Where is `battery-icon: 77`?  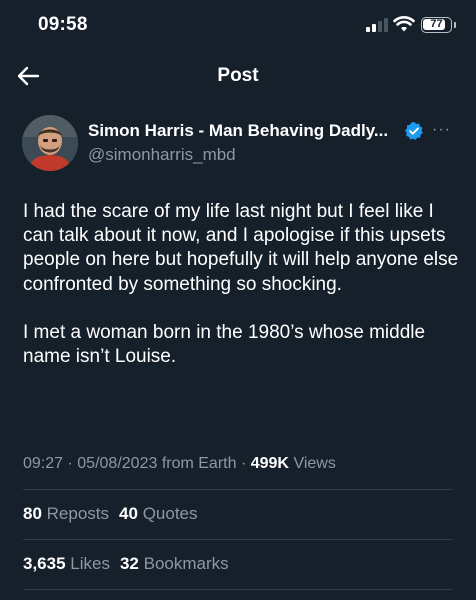
battery-icon: 77 is located at coordinates (436, 25).